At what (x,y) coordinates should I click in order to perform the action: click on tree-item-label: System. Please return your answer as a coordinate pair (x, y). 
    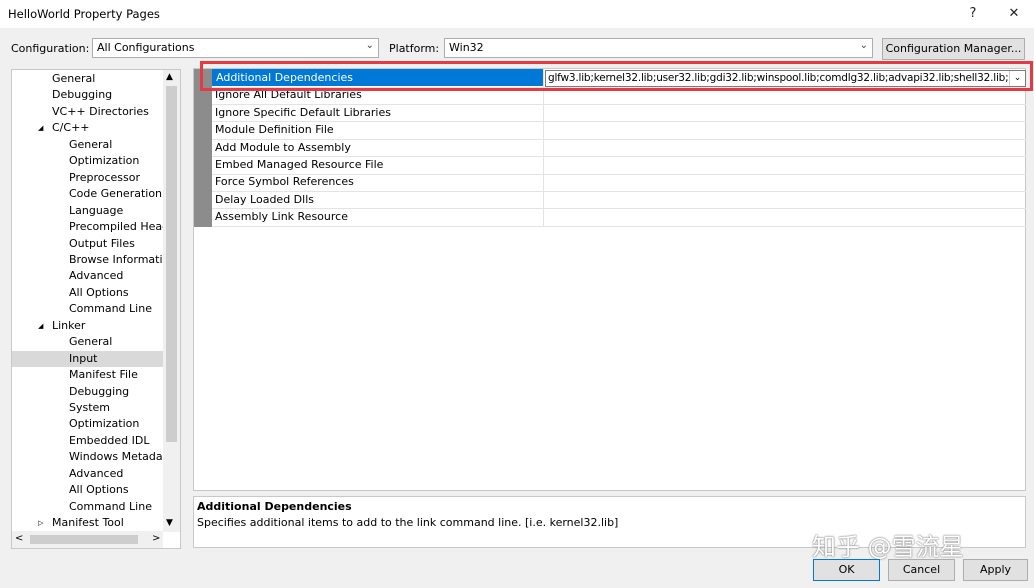
    Looking at the image, I should click on (90, 407).